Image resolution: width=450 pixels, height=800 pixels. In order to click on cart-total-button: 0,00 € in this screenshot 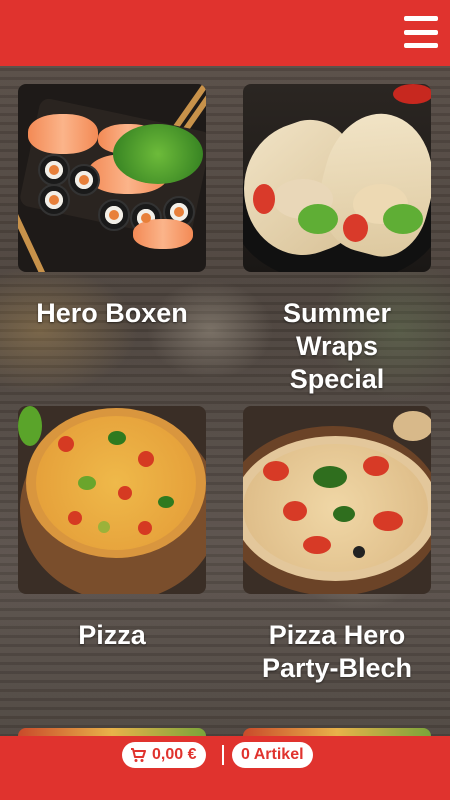, I will do `click(164, 755)`.